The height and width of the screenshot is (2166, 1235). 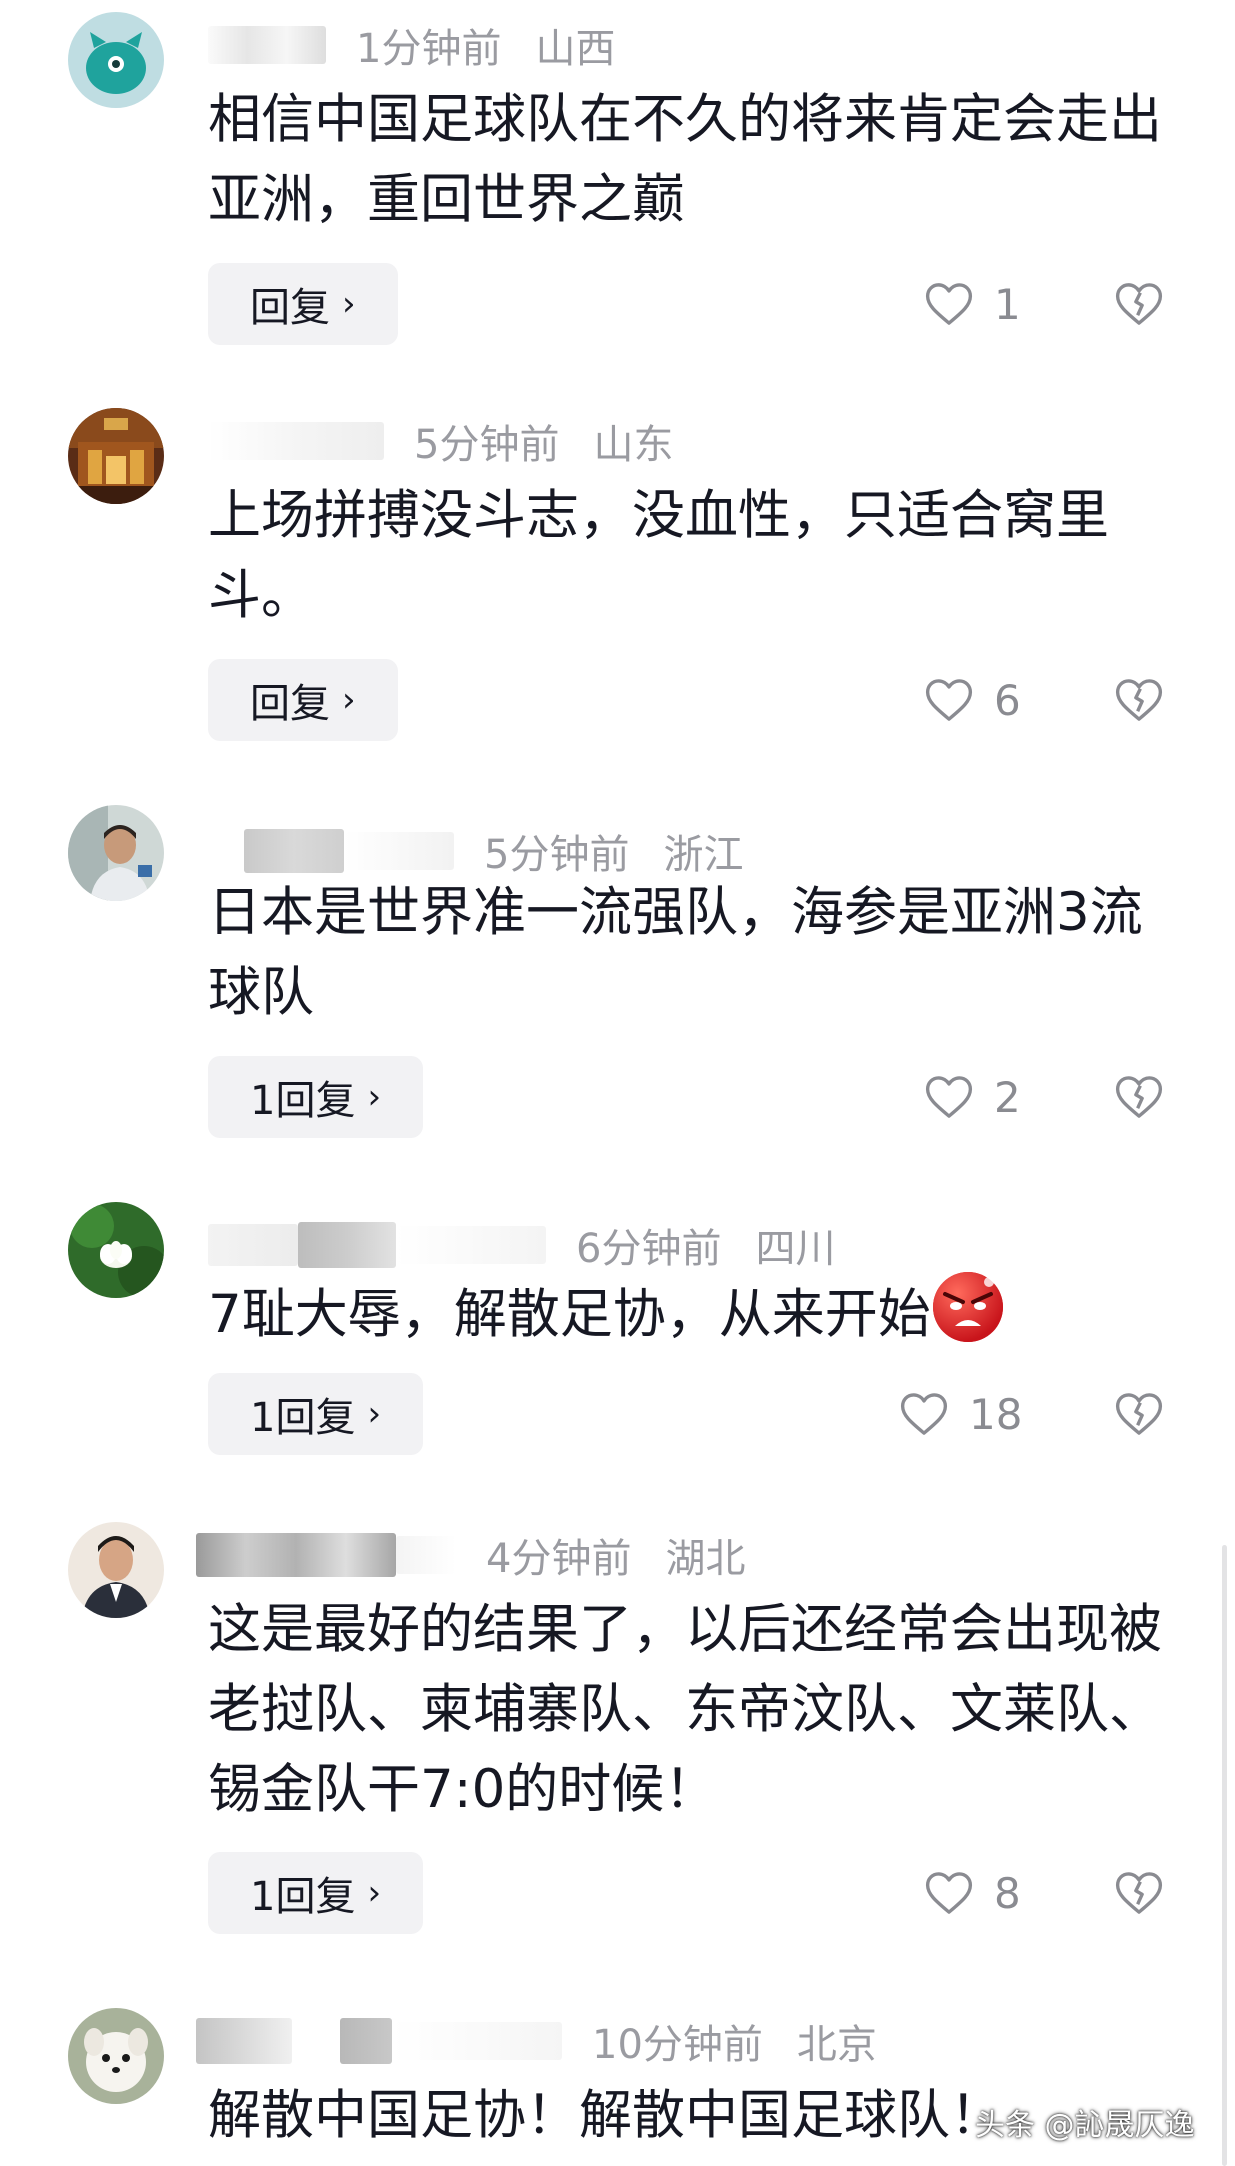 I want to click on like-count: 2, so click(x=1007, y=1097).